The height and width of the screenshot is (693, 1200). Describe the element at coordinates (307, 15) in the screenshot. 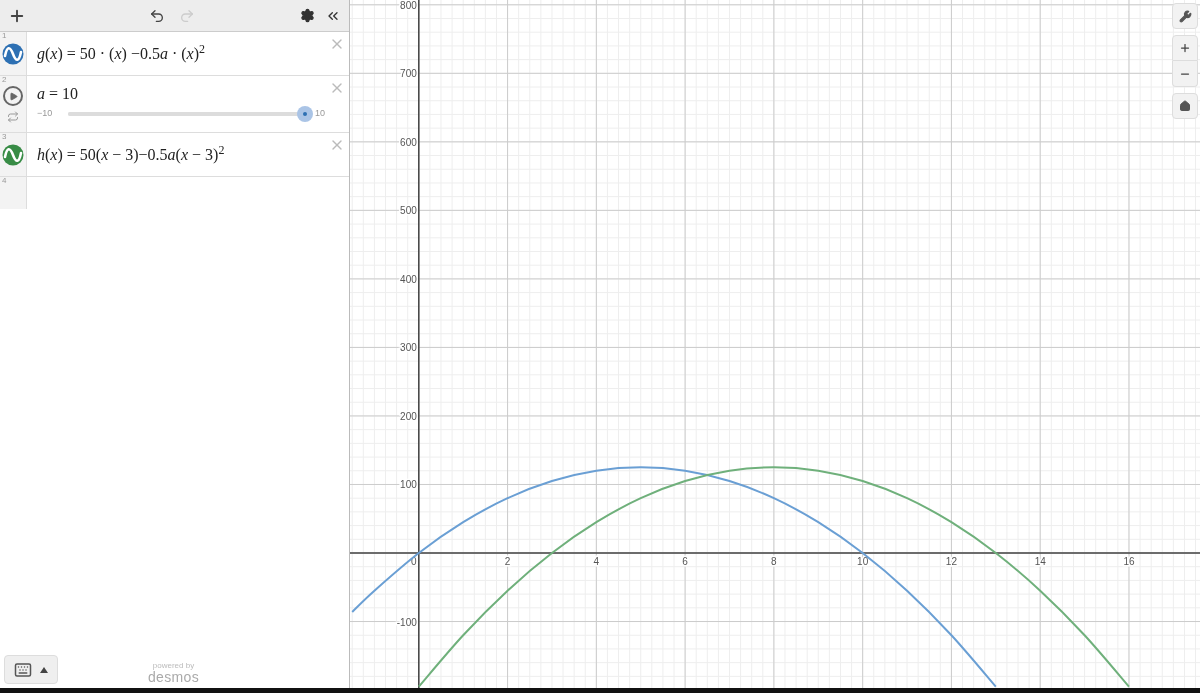

I see `settings-icon` at that location.